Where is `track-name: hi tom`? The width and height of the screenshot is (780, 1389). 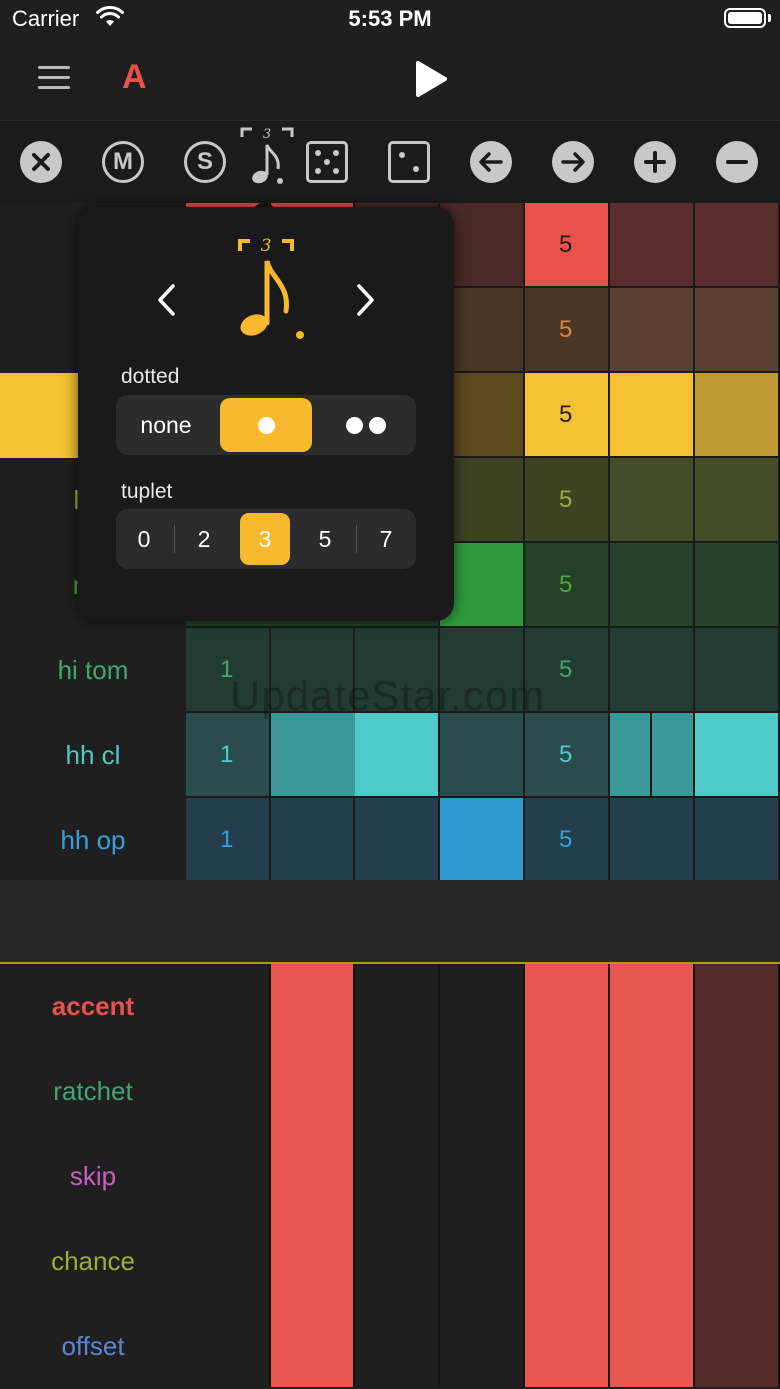
track-name: hi tom is located at coordinates (93, 670).